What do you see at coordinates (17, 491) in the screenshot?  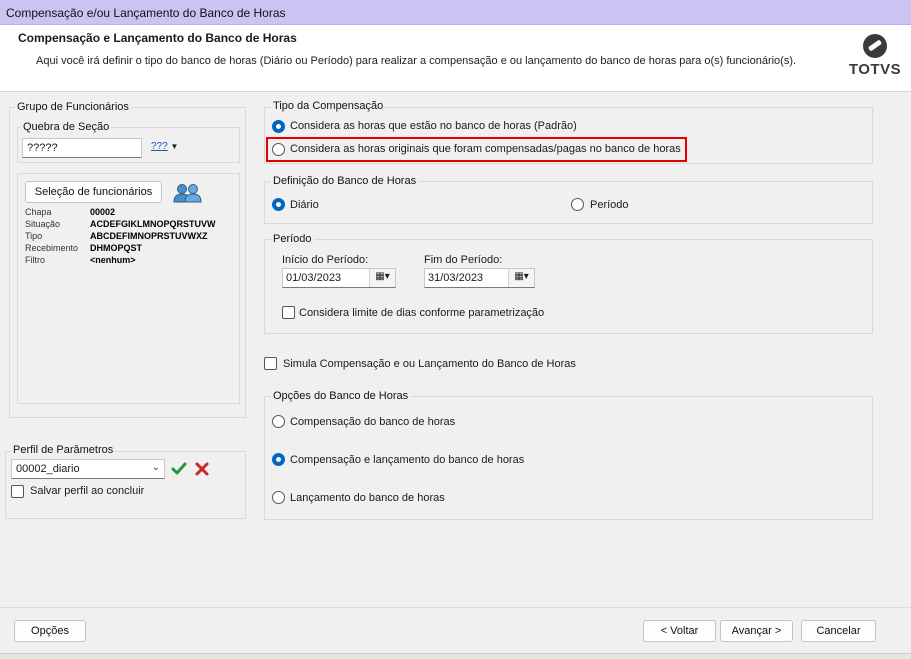 I see `salvar-perfil-checkbox` at bounding box center [17, 491].